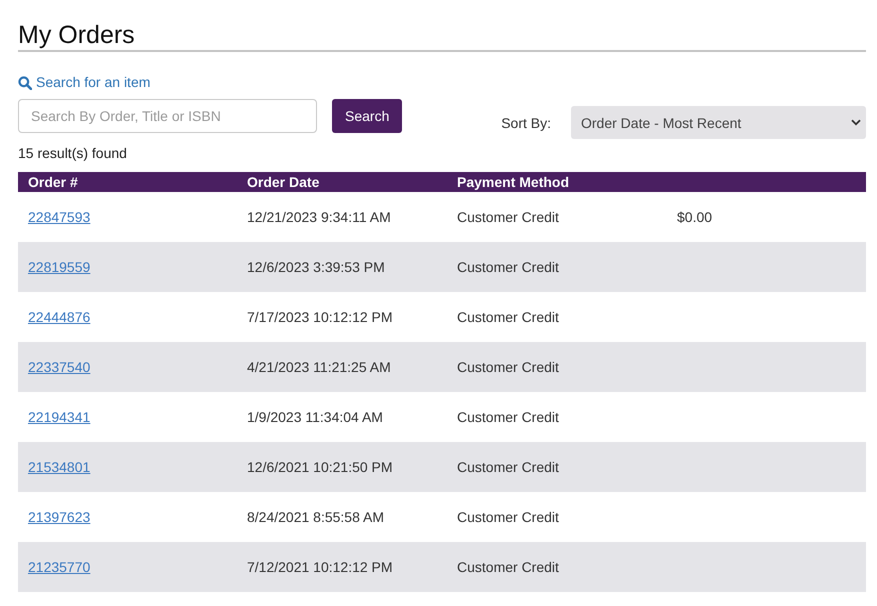  Describe the element at coordinates (319, 567) in the screenshot. I see `date-cell-text: 7/12/2021 10:12:12 PM` at that location.